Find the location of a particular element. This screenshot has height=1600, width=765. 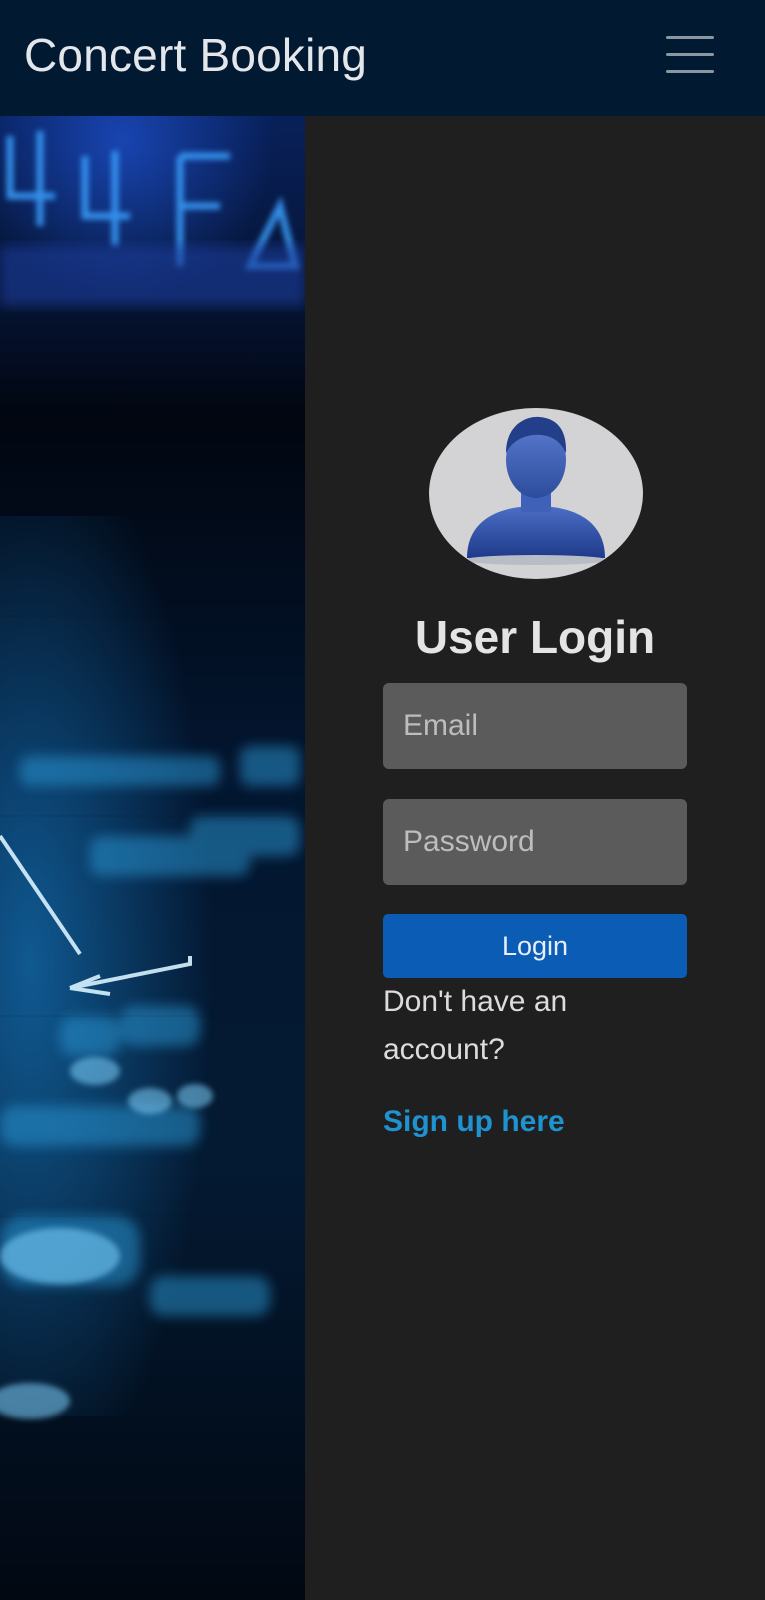

password-field is located at coordinates (535, 842).